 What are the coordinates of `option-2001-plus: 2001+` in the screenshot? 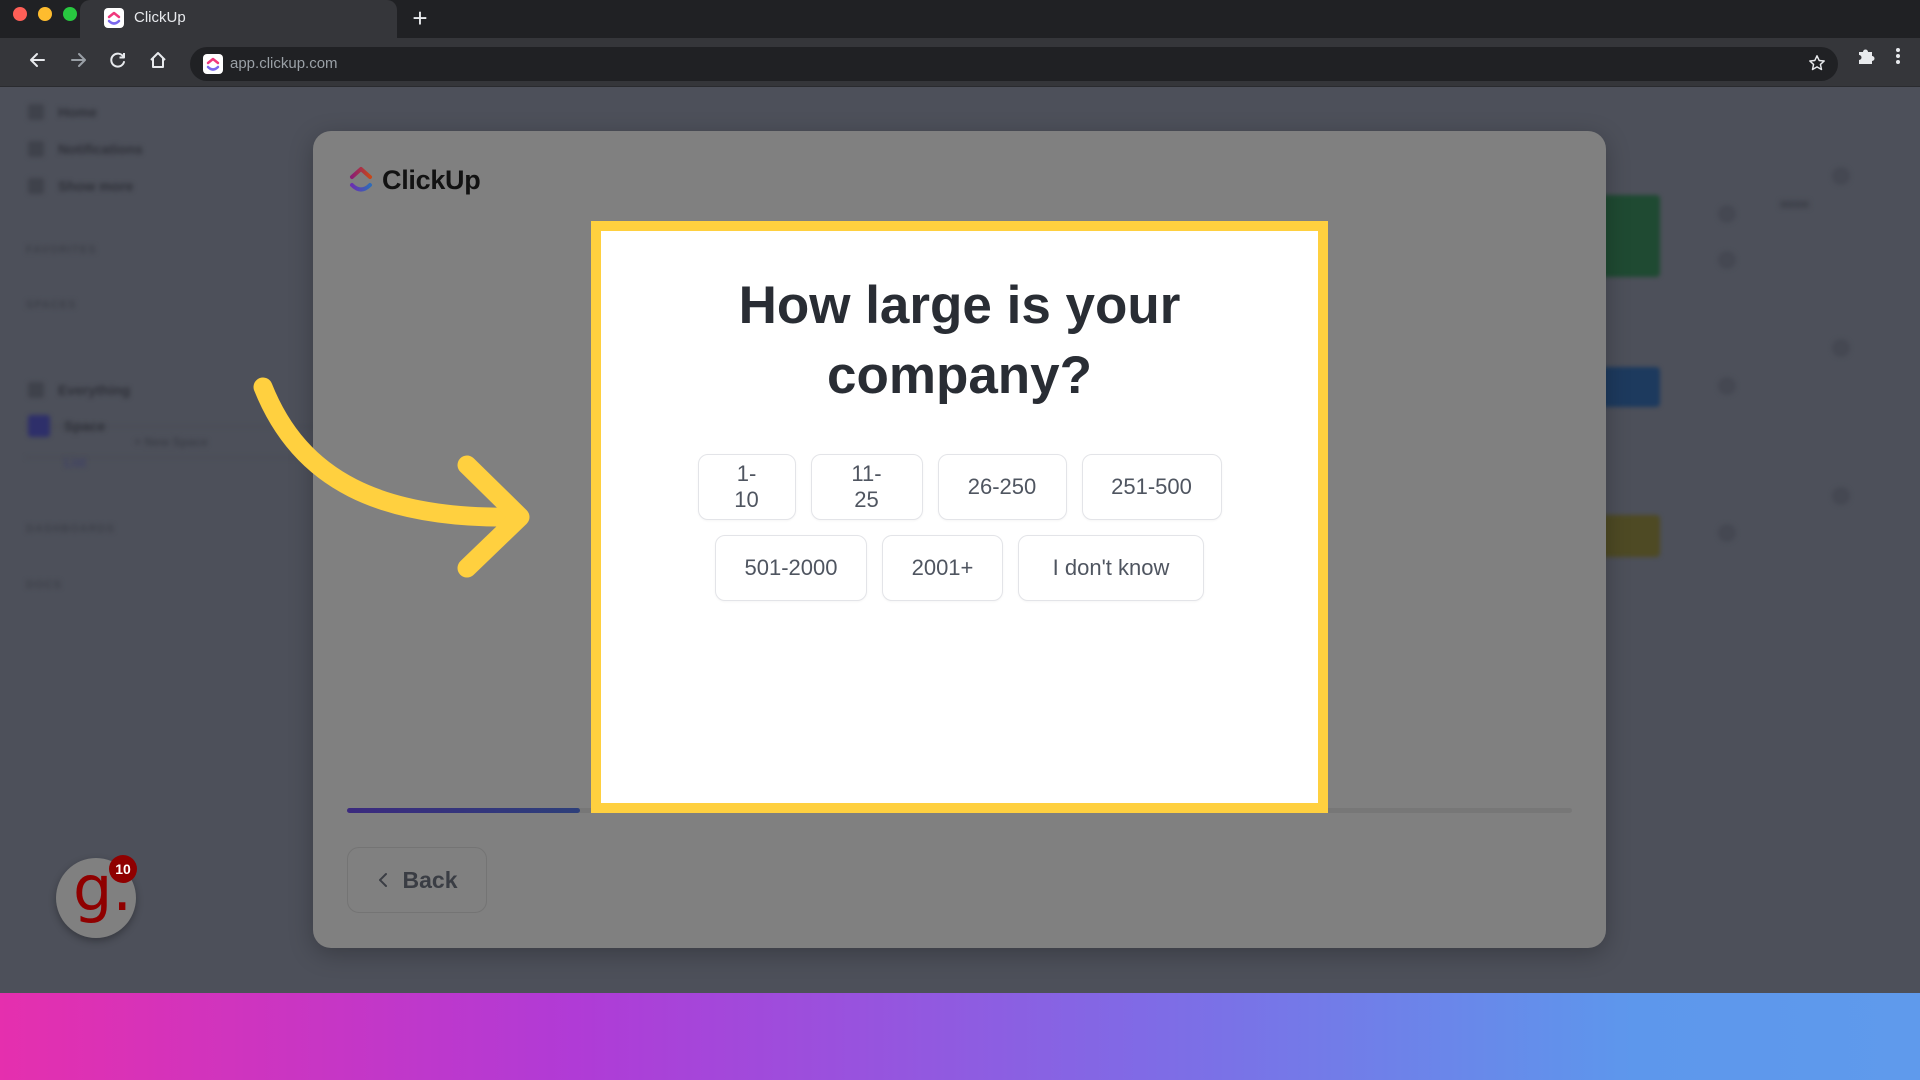 It's located at (942, 568).